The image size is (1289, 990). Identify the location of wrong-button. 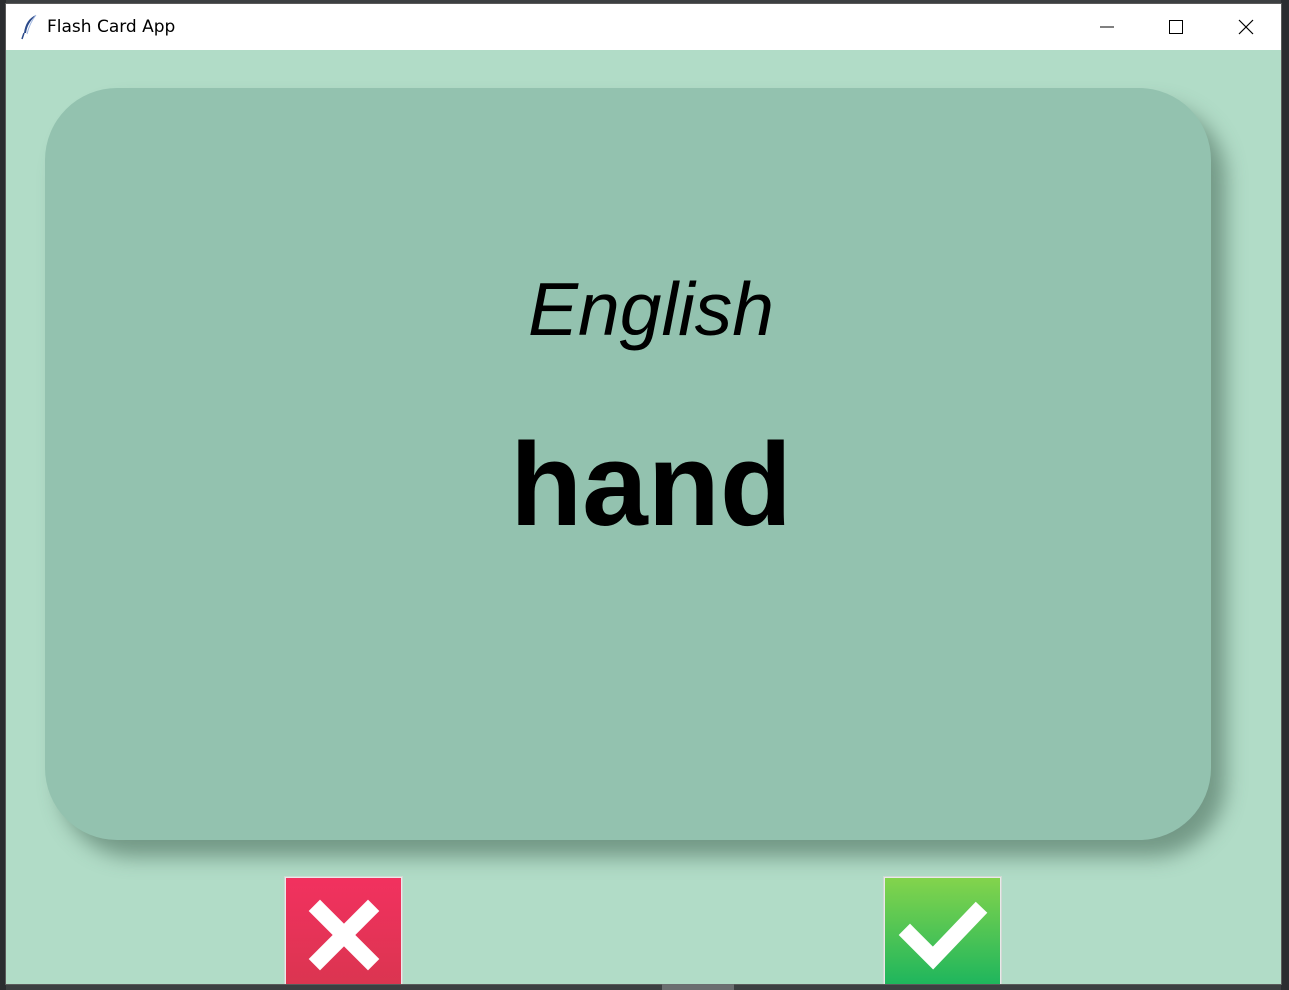
(343, 930).